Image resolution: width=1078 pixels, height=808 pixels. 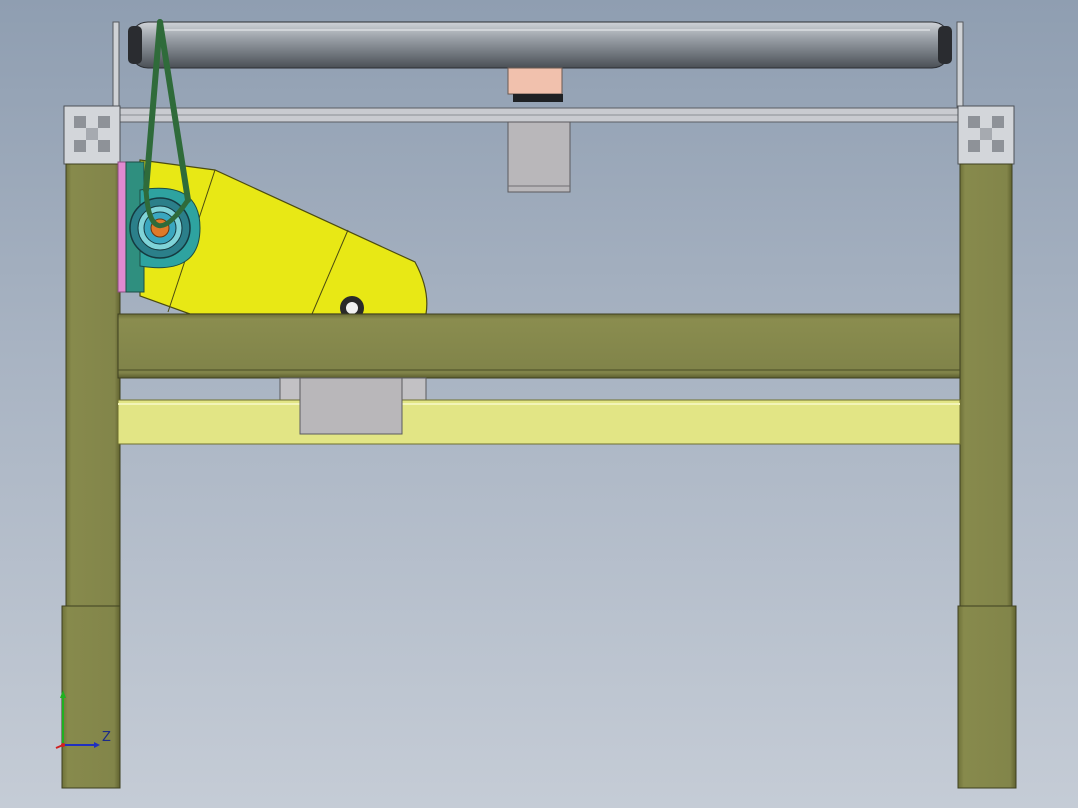 I want to click on roller-end-cap-right, so click(x=945, y=45).